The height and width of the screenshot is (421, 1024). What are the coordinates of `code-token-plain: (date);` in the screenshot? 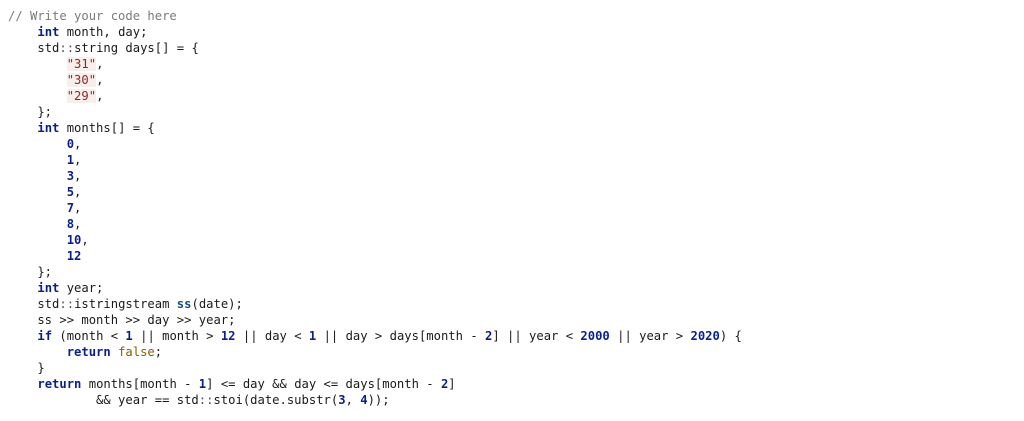 It's located at (217, 304).